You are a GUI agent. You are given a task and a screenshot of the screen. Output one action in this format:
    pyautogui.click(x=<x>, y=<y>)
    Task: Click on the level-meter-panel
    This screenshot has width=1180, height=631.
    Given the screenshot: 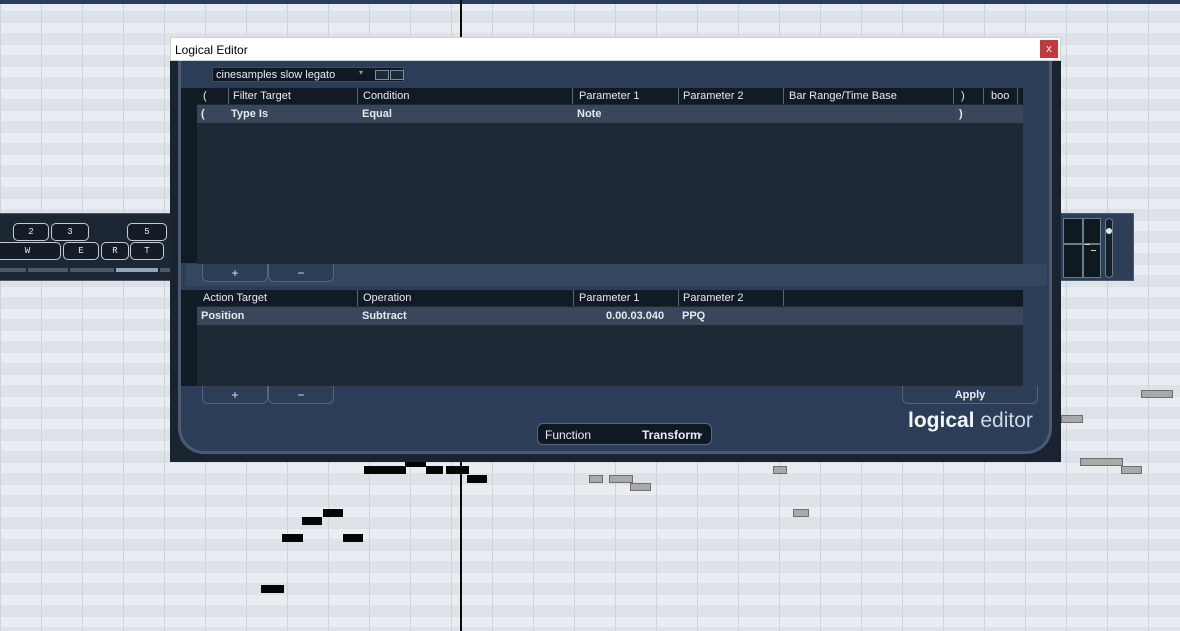 What is the action you would take?
    pyautogui.click(x=1097, y=247)
    